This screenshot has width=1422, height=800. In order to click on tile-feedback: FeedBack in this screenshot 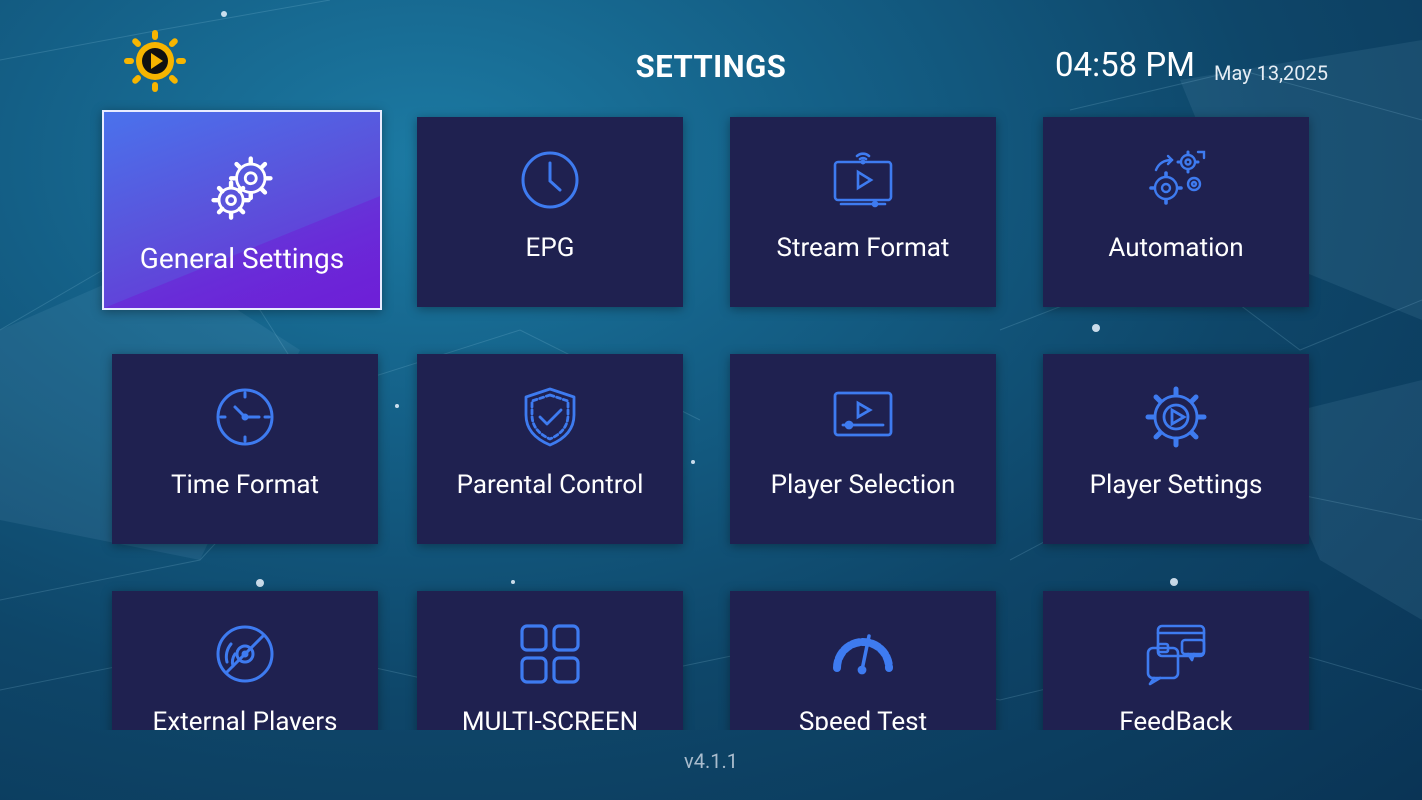, I will do `click(1176, 660)`.